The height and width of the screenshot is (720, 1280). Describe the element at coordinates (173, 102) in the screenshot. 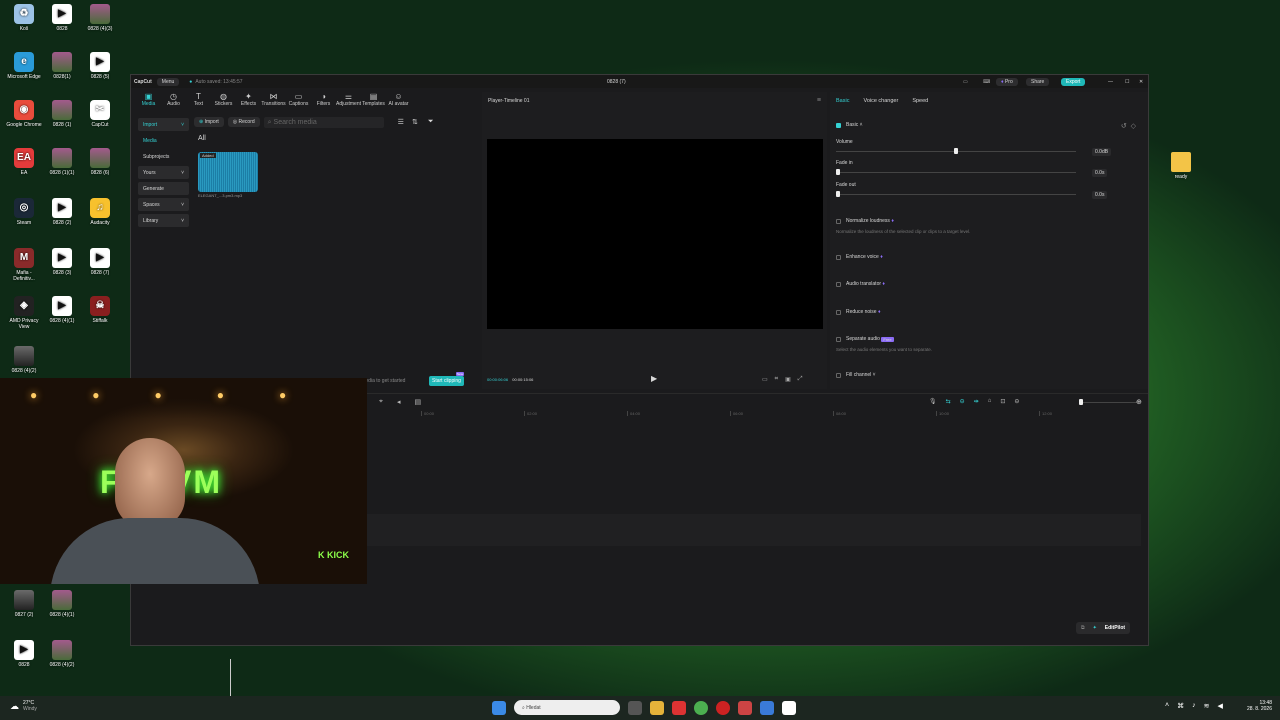

I see `tool-audio: ◷ Audio` at that location.